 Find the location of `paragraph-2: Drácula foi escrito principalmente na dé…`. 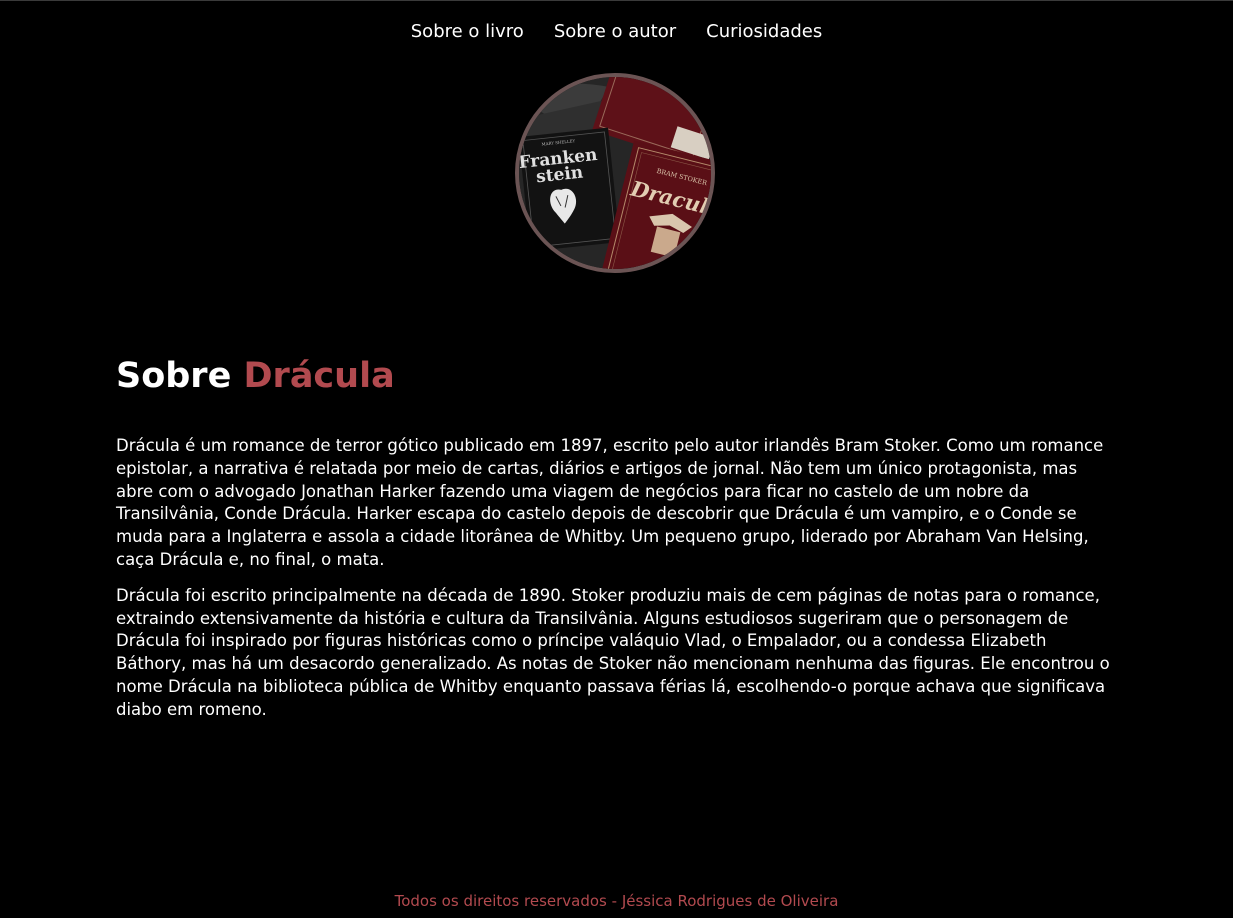

paragraph-2: Drácula foi escrito principalmente na dé… is located at coordinates (613, 652).